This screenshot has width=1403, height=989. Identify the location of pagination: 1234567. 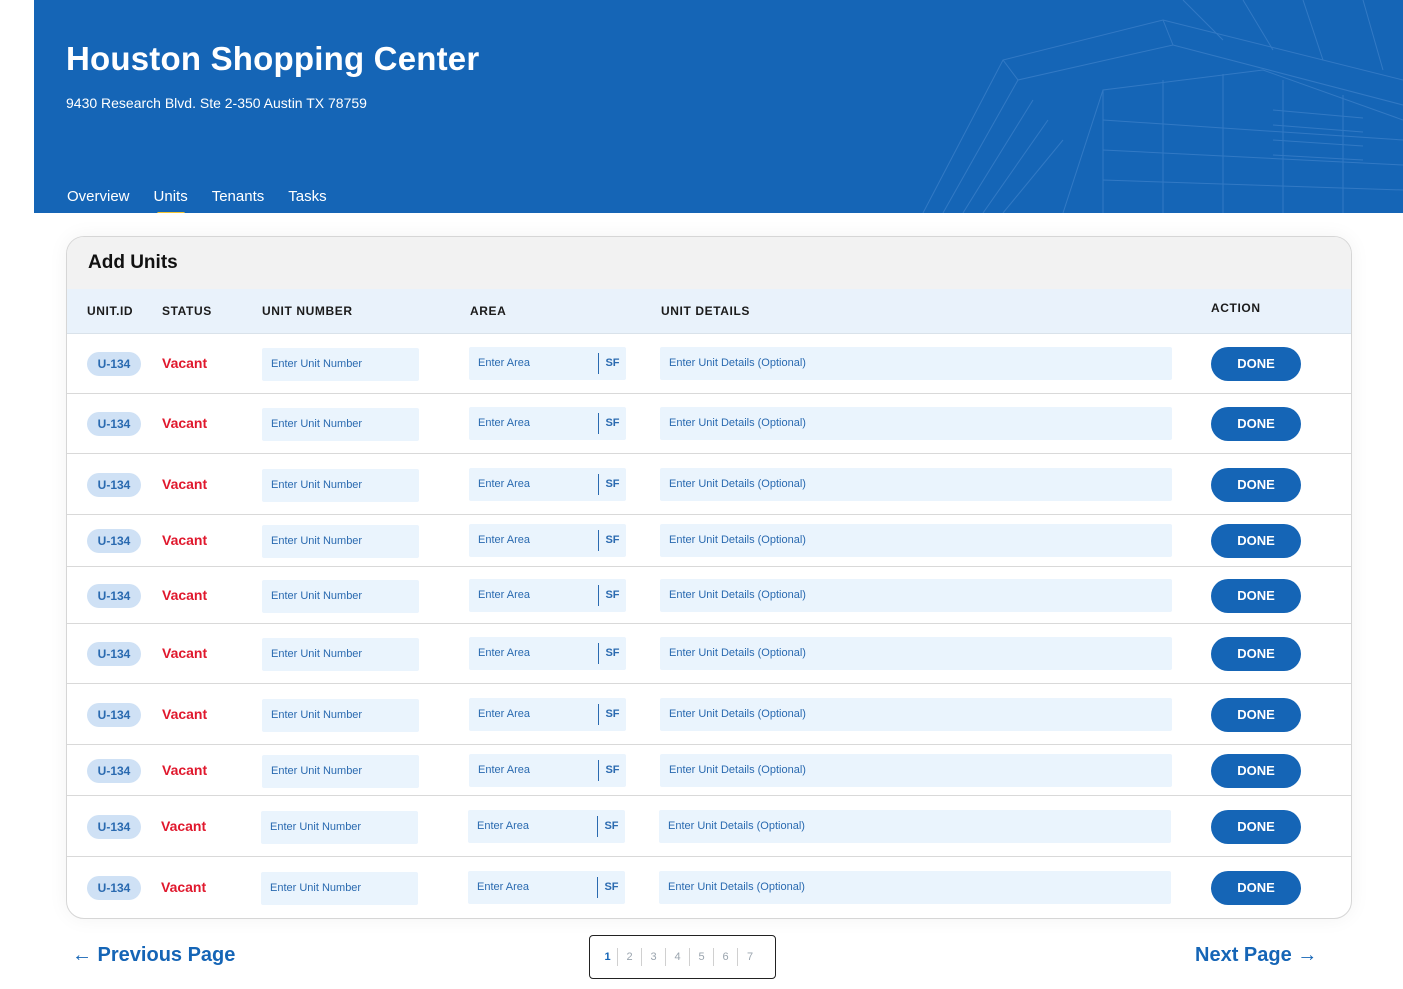
(682, 957).